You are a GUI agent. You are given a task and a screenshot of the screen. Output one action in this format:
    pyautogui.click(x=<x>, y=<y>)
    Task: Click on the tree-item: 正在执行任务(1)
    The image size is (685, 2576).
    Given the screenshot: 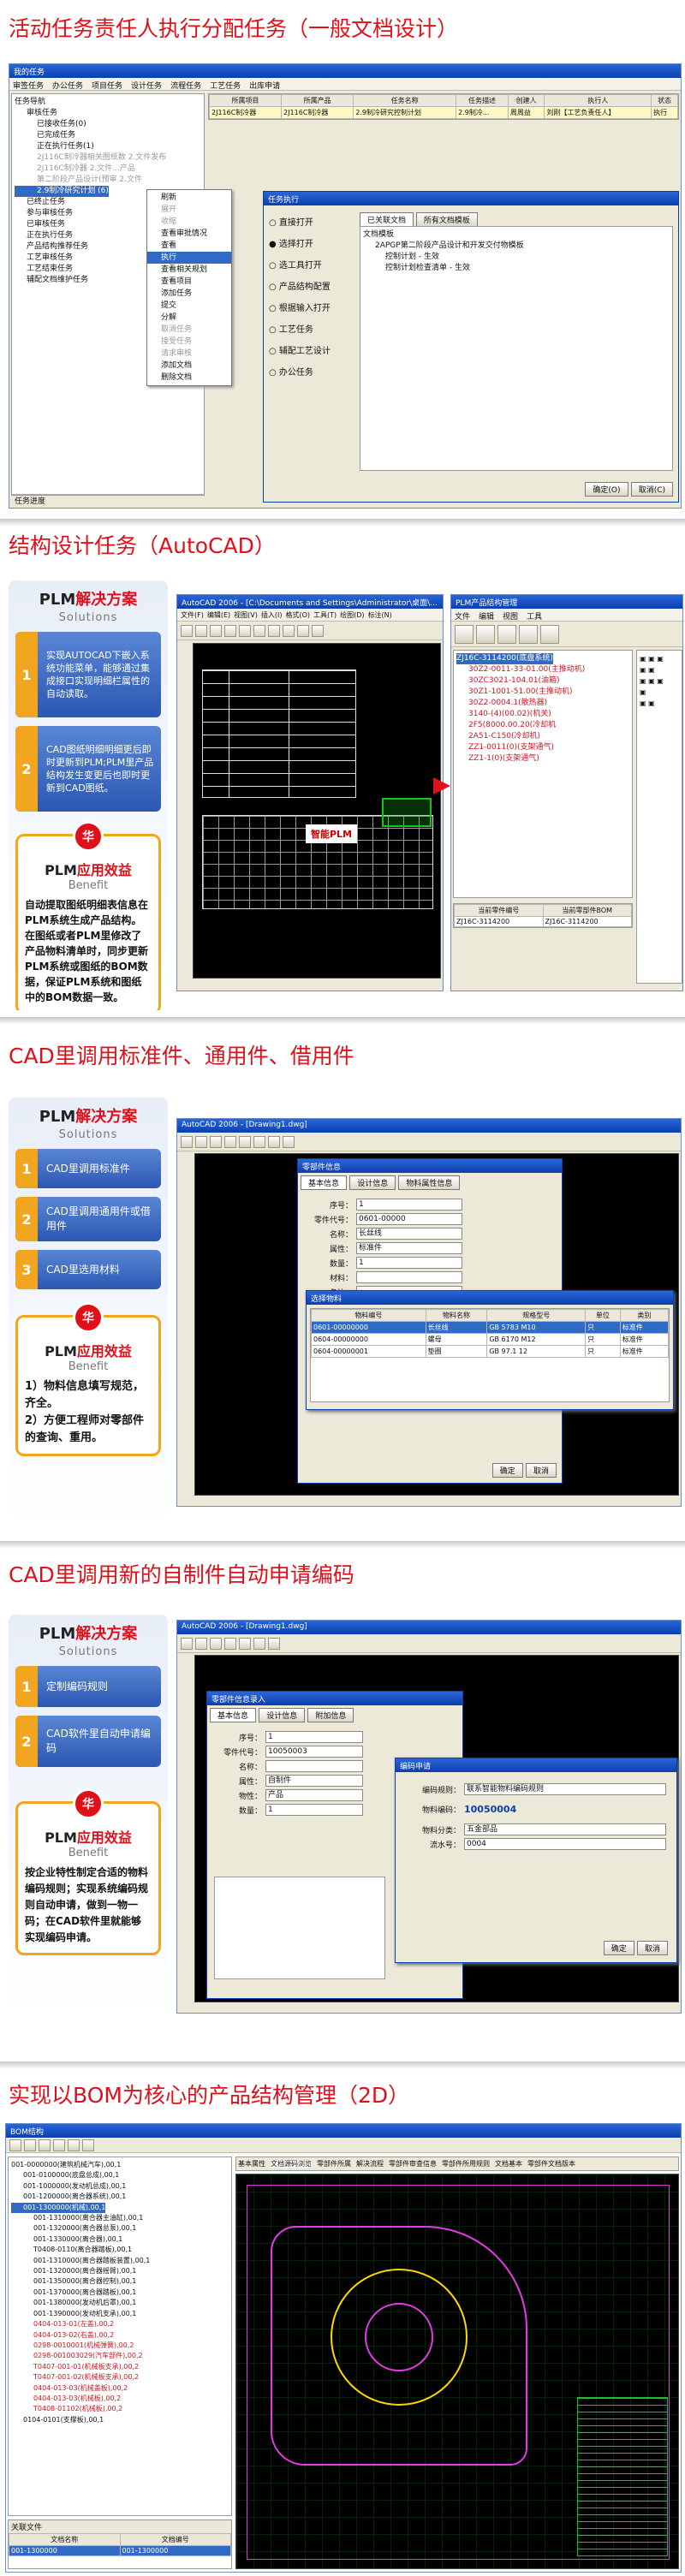 What is the action you would take?
    pyautogui.click(x=108, y=146)
    